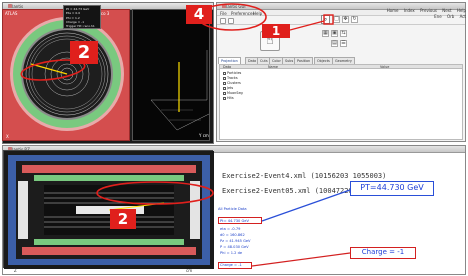 The width and height of the screenshot is (468, 276). Describe the element at coordinates (230, 229) in the screenshot. I see `track-info-line: eta = -0.79` at that location.